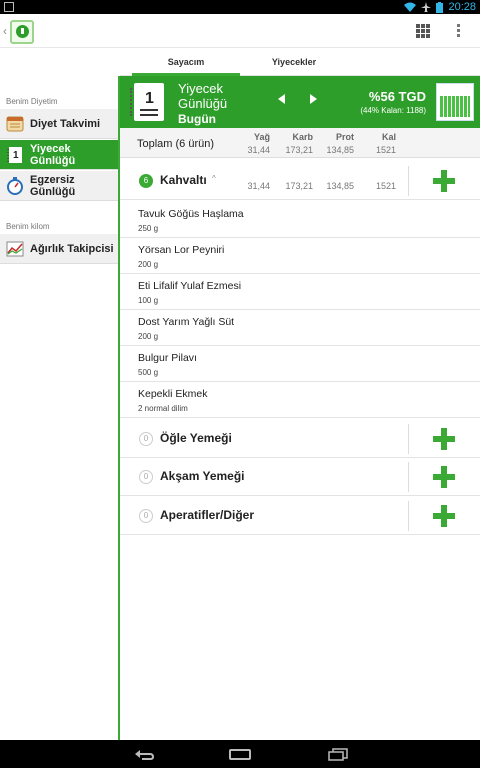 This screenshot has height=768, width=480. Describe the element at coordinates (176, 144) in the screenshot. I see `totals-label: Toplam (6 ürün)` at that location.